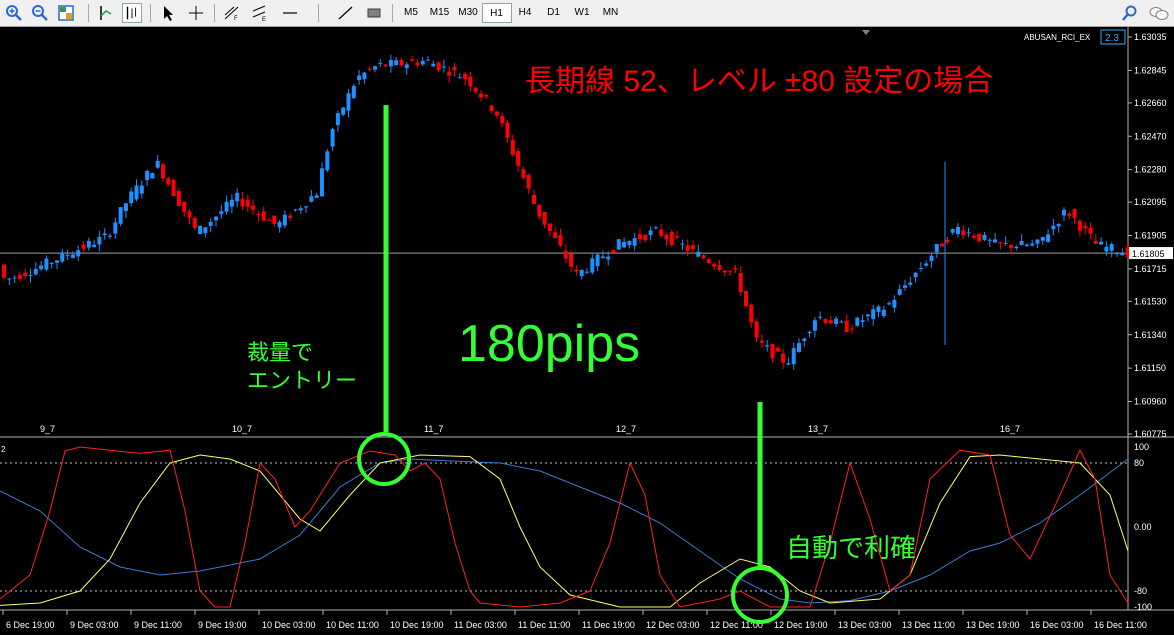 The image size is (1174, 635). What do you see at coordinates (928, 625) in the screenshot?
I see `time-label: 13 Dec 11:00` at bounding box center [928, 625].